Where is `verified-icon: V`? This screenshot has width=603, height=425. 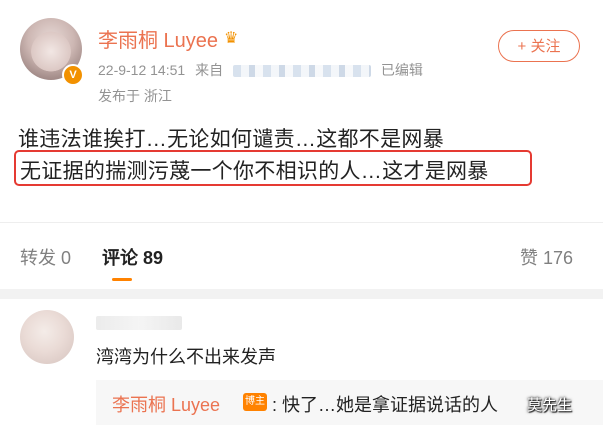 verified-icon: V is located at coordinates (73, 75).